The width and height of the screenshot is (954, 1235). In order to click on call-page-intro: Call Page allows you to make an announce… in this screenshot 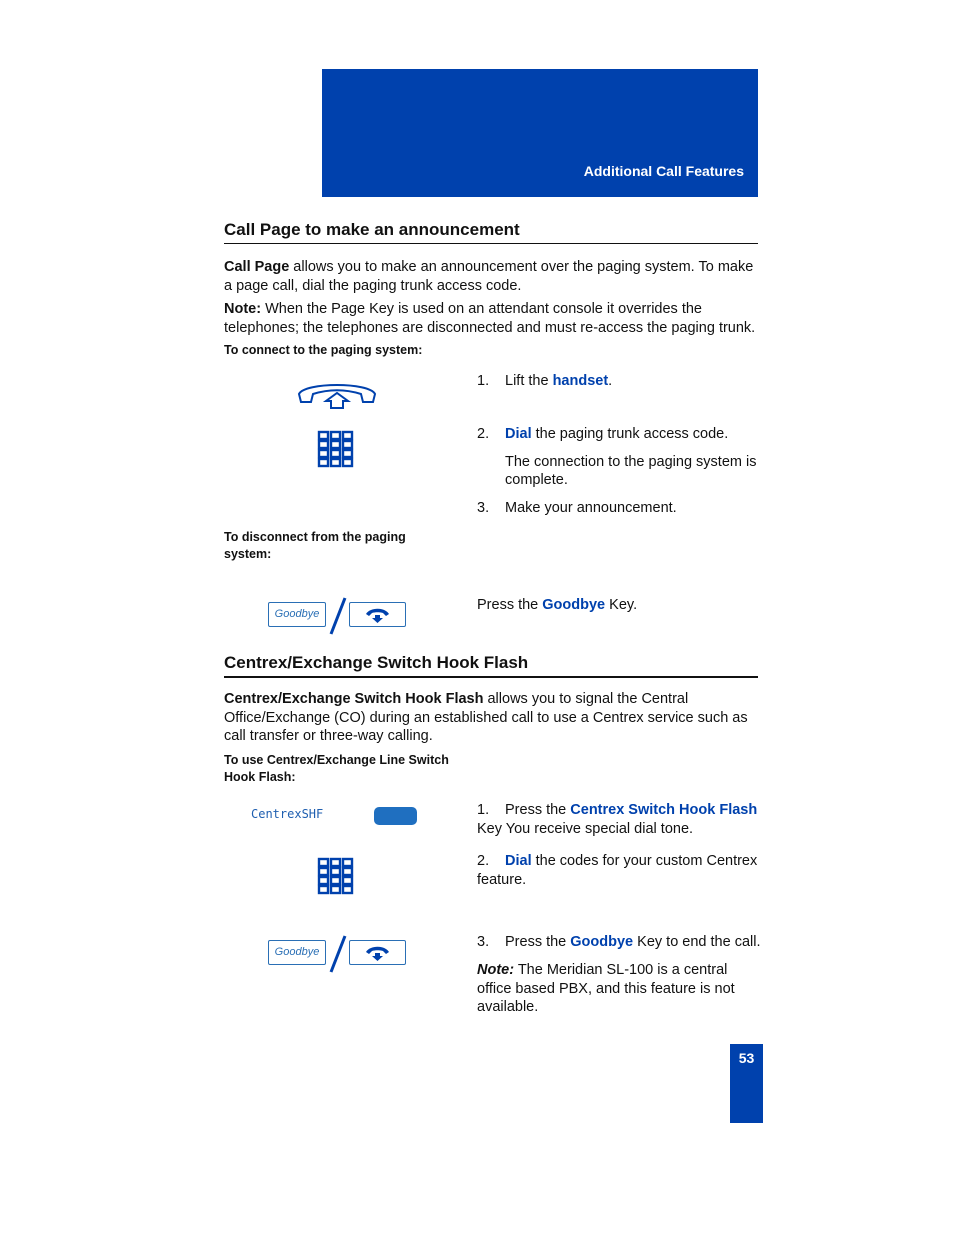, I will do `click(494, 276)`.